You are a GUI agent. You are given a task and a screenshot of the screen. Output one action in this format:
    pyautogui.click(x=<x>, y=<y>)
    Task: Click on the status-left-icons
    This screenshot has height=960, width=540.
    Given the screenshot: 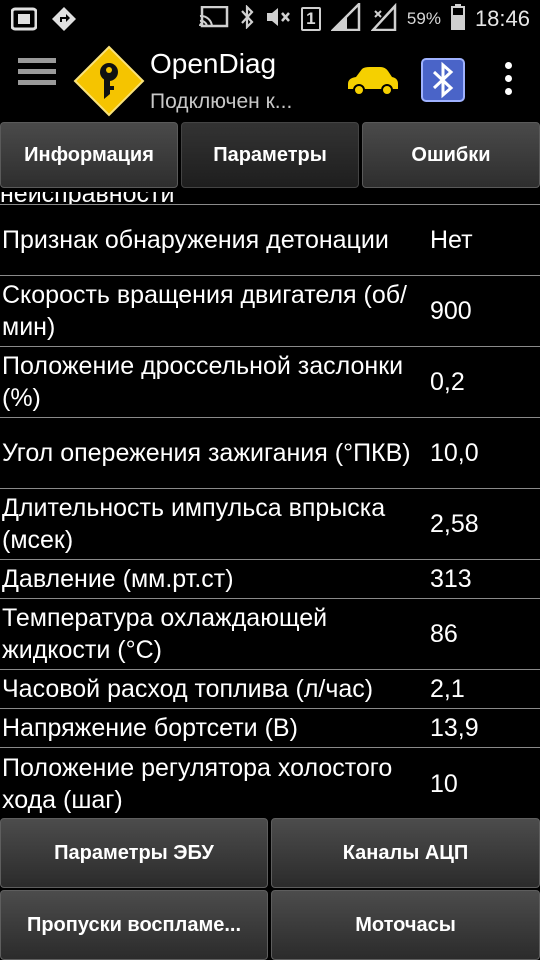 What is the action you would take?
    pyautogui.click(x=44, y=19)
    